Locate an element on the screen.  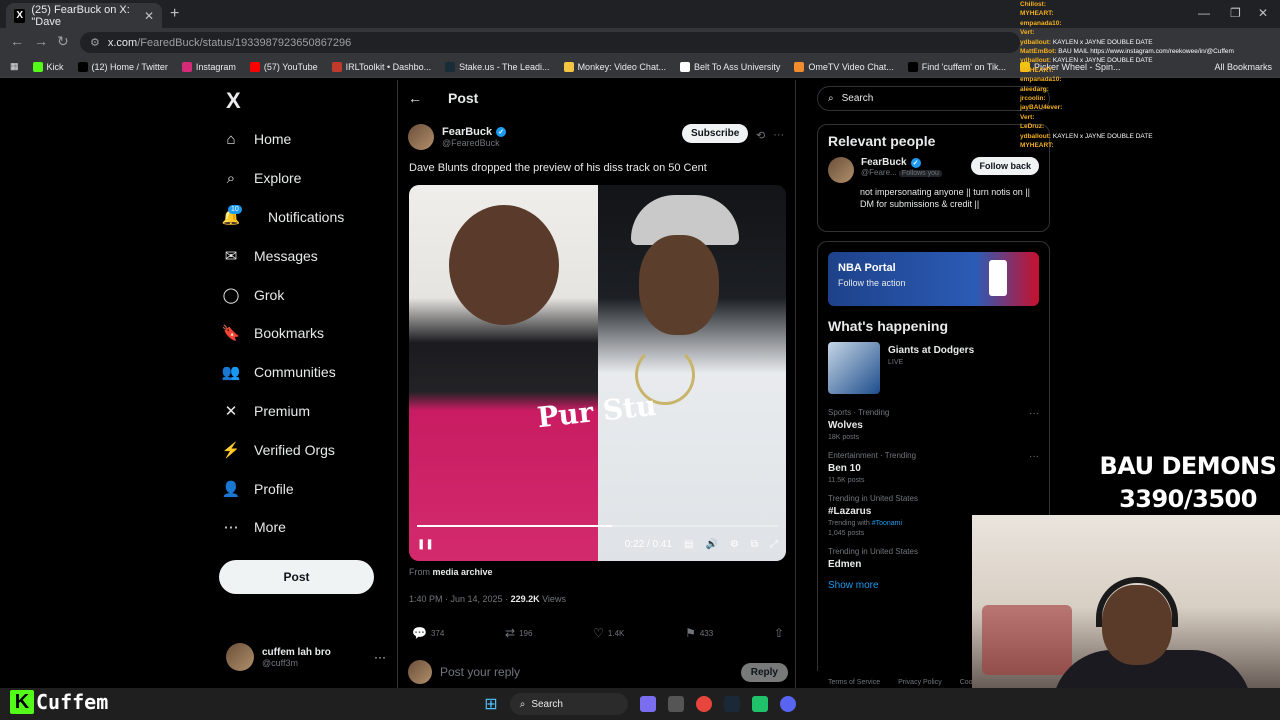
obs-icon is located at coordinates (759, 704).